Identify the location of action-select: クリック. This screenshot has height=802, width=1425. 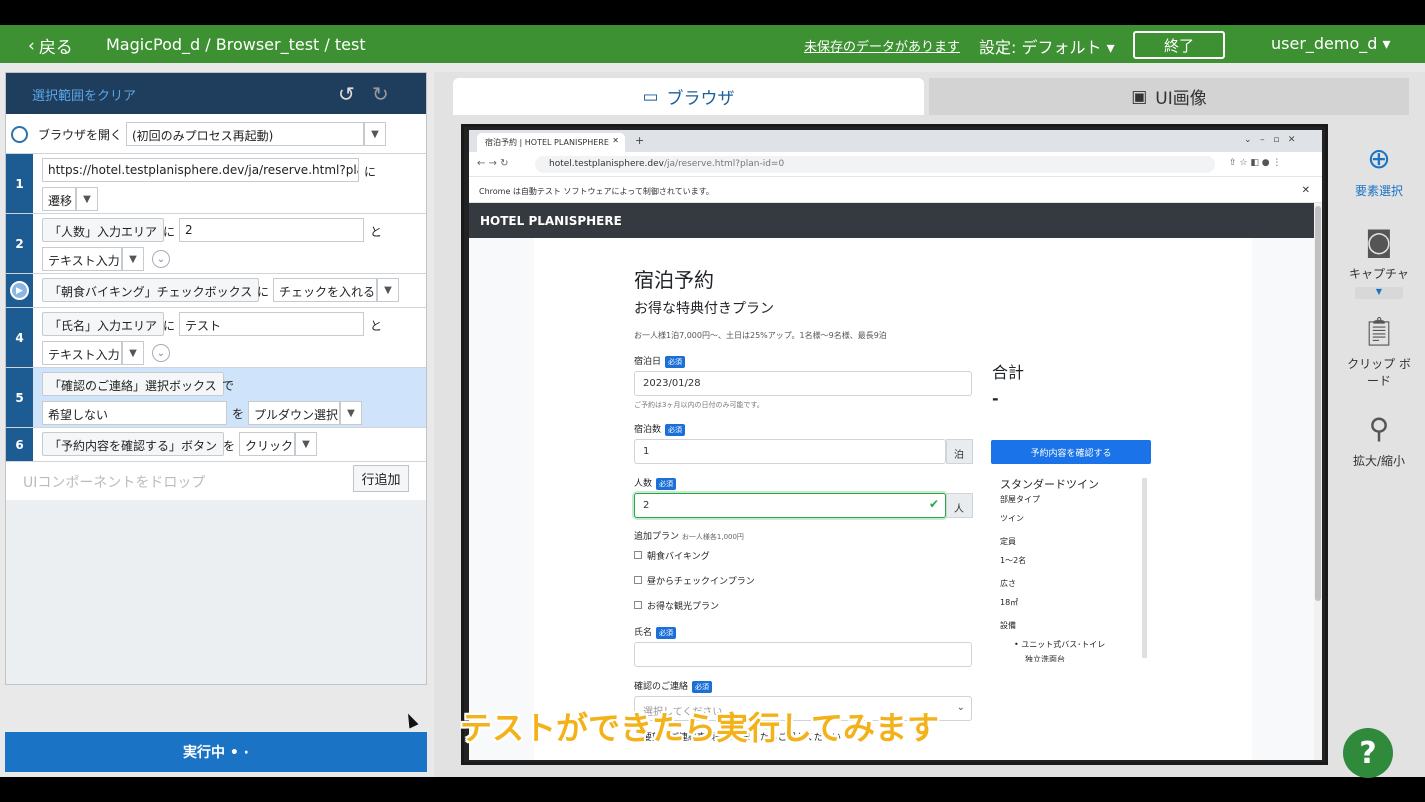
(267, 444).